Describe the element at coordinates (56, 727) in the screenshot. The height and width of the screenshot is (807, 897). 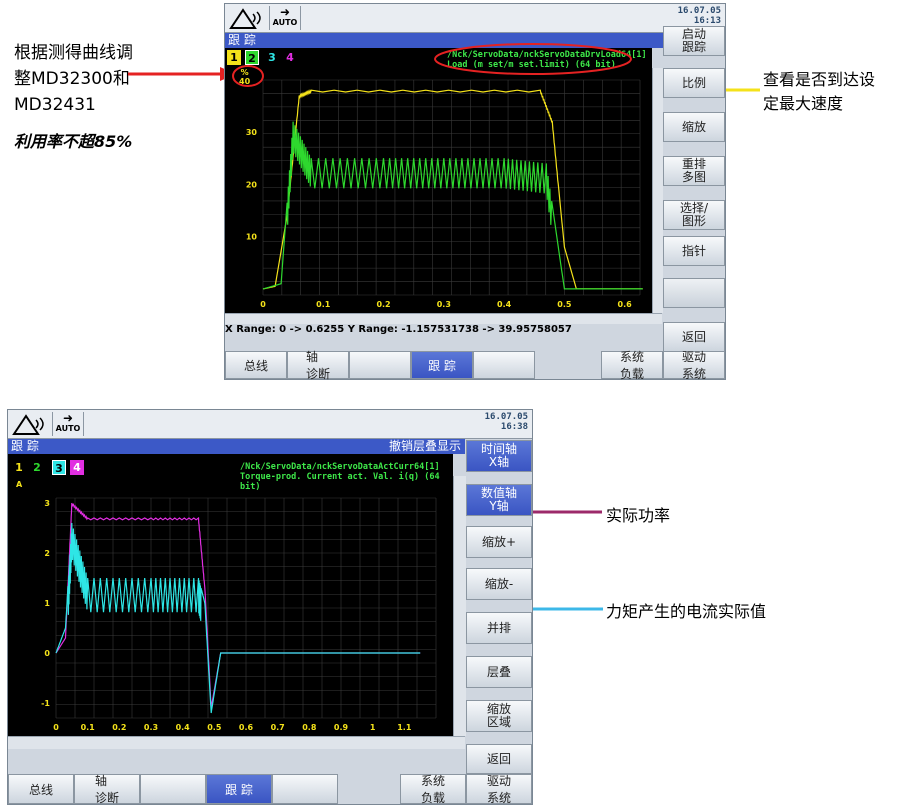
I see `x-tick-label: 0` at that location.